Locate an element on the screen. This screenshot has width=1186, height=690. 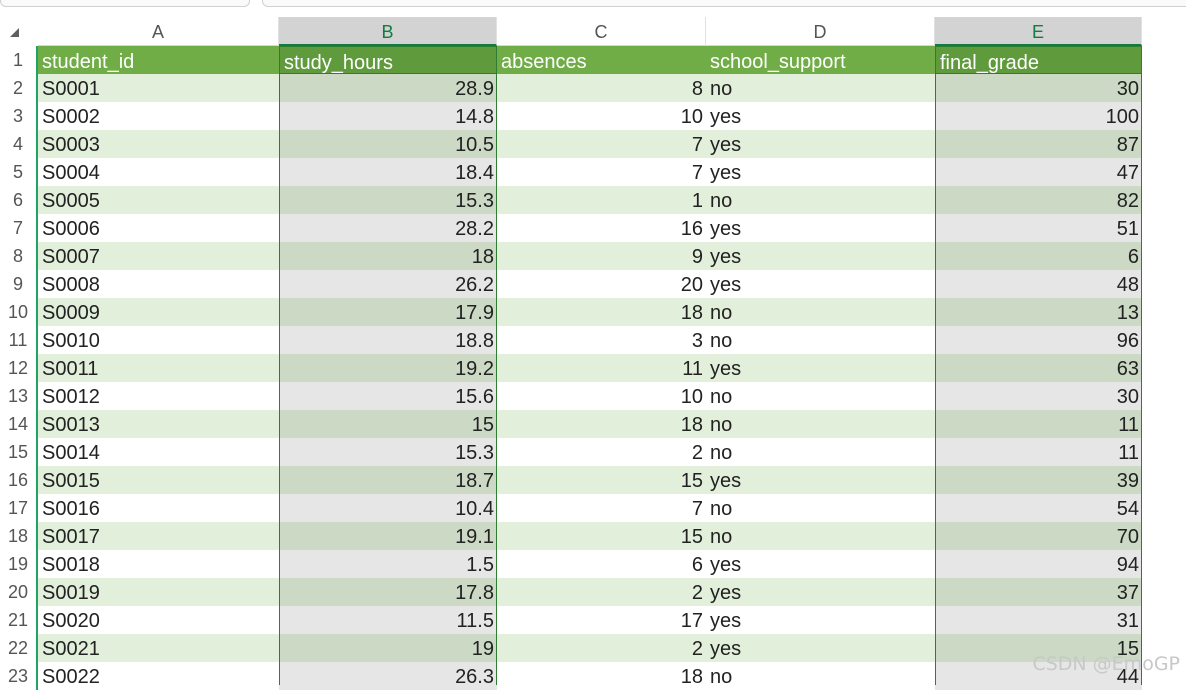
cell-e: 51 is located at coordinates (1038, 228).